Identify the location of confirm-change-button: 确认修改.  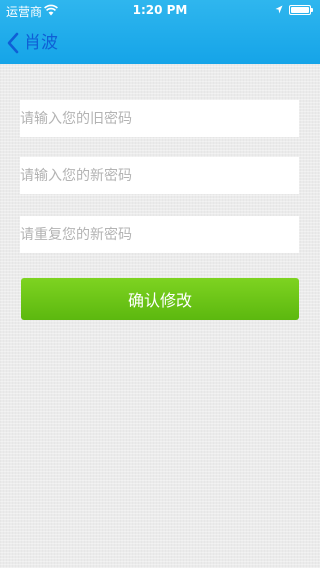
(160, 299).